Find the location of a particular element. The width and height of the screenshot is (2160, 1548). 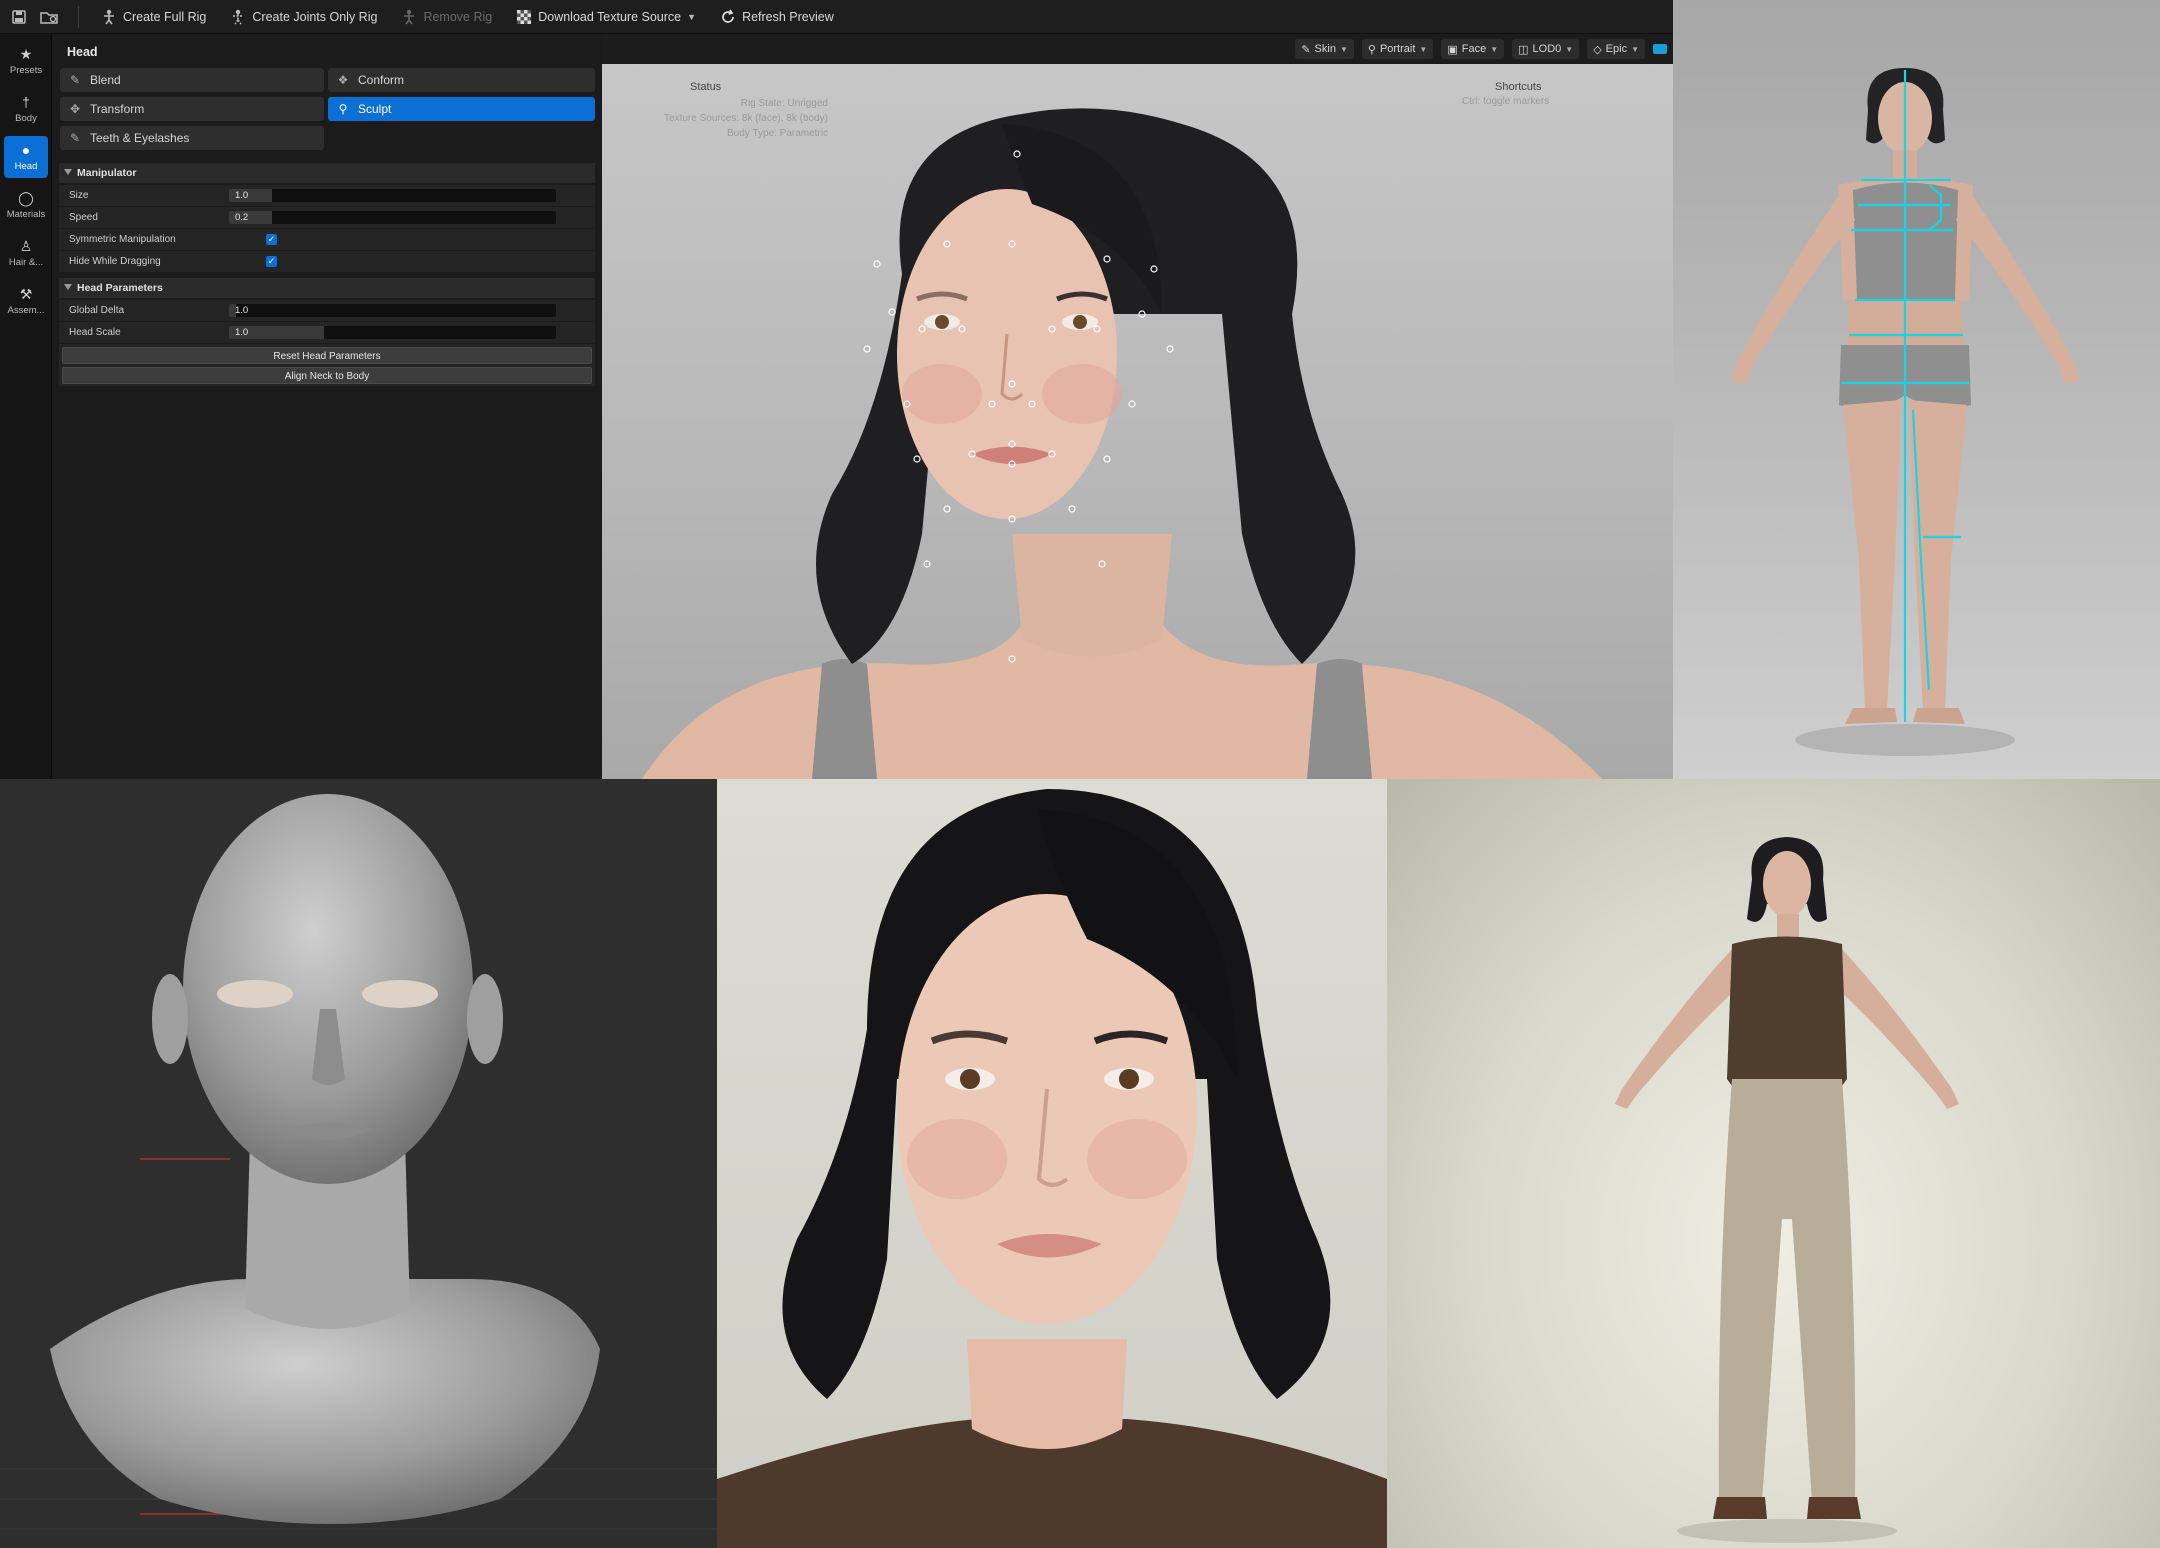

save-icon is located at coordinates (19, 17).